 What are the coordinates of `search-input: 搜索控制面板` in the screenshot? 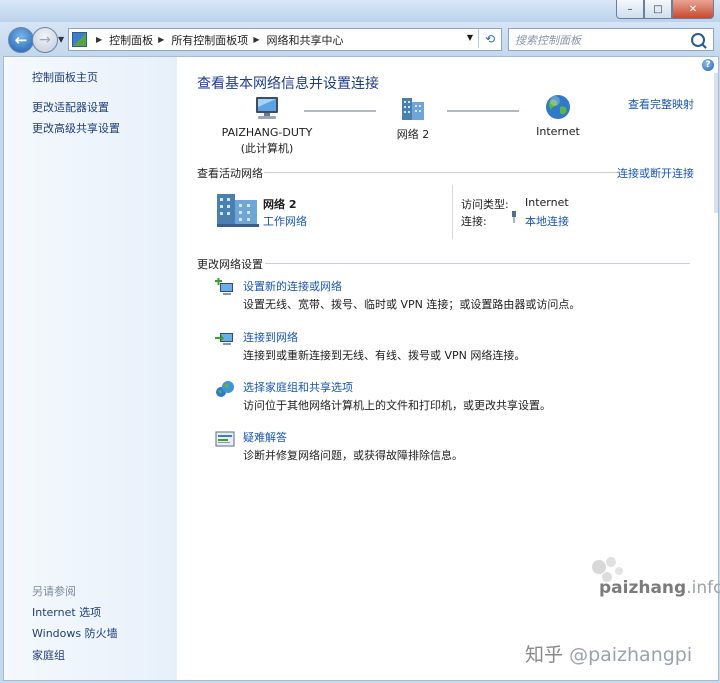 It's located at (603, 40).